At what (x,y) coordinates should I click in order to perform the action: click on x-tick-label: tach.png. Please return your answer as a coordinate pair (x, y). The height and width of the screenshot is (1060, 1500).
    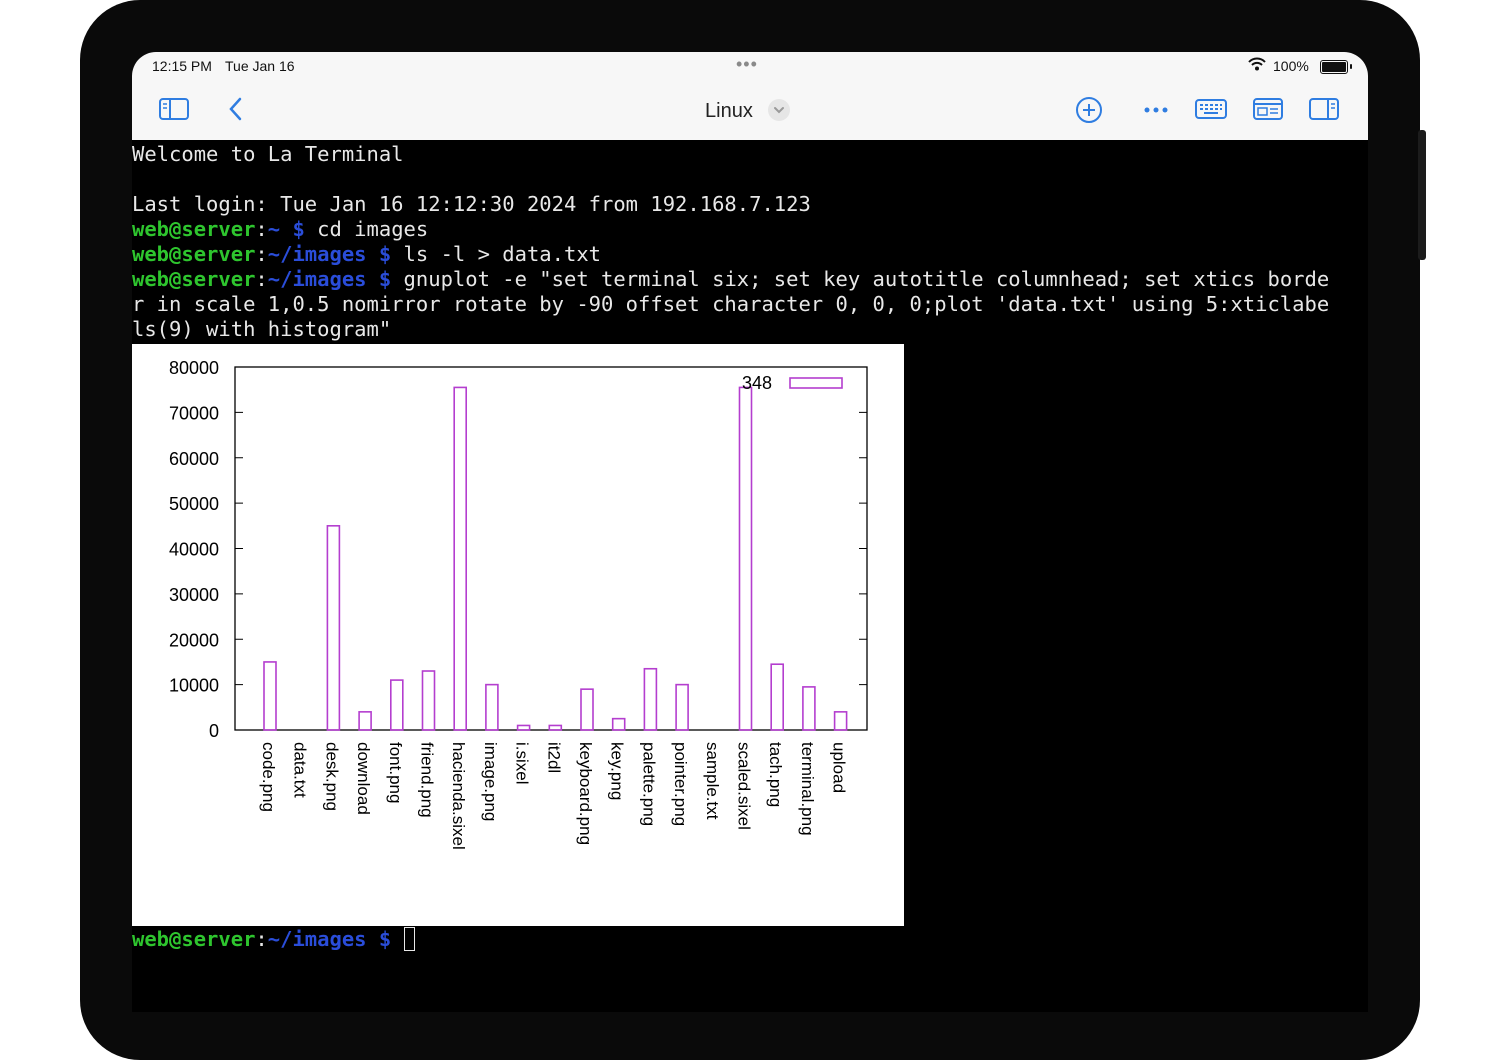
    Looking at the image, I should click on (775, 774).